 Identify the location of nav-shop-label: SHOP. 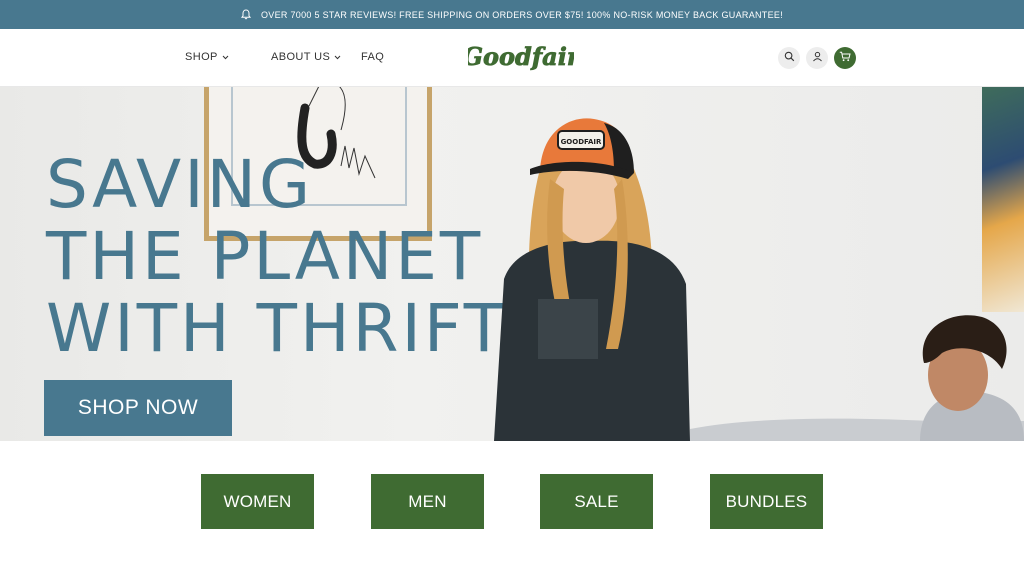
(201, 57).